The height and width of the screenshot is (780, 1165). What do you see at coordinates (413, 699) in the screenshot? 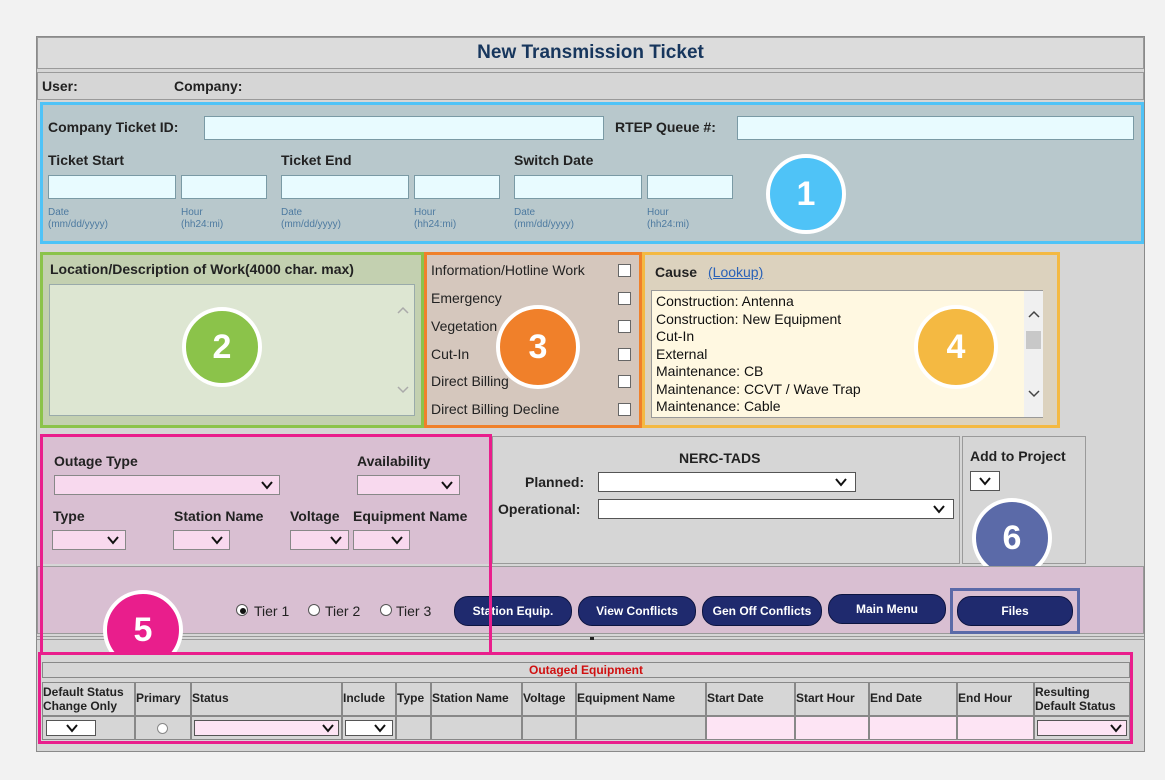
I see `col-type: Type` at bounding box center [413, 699].